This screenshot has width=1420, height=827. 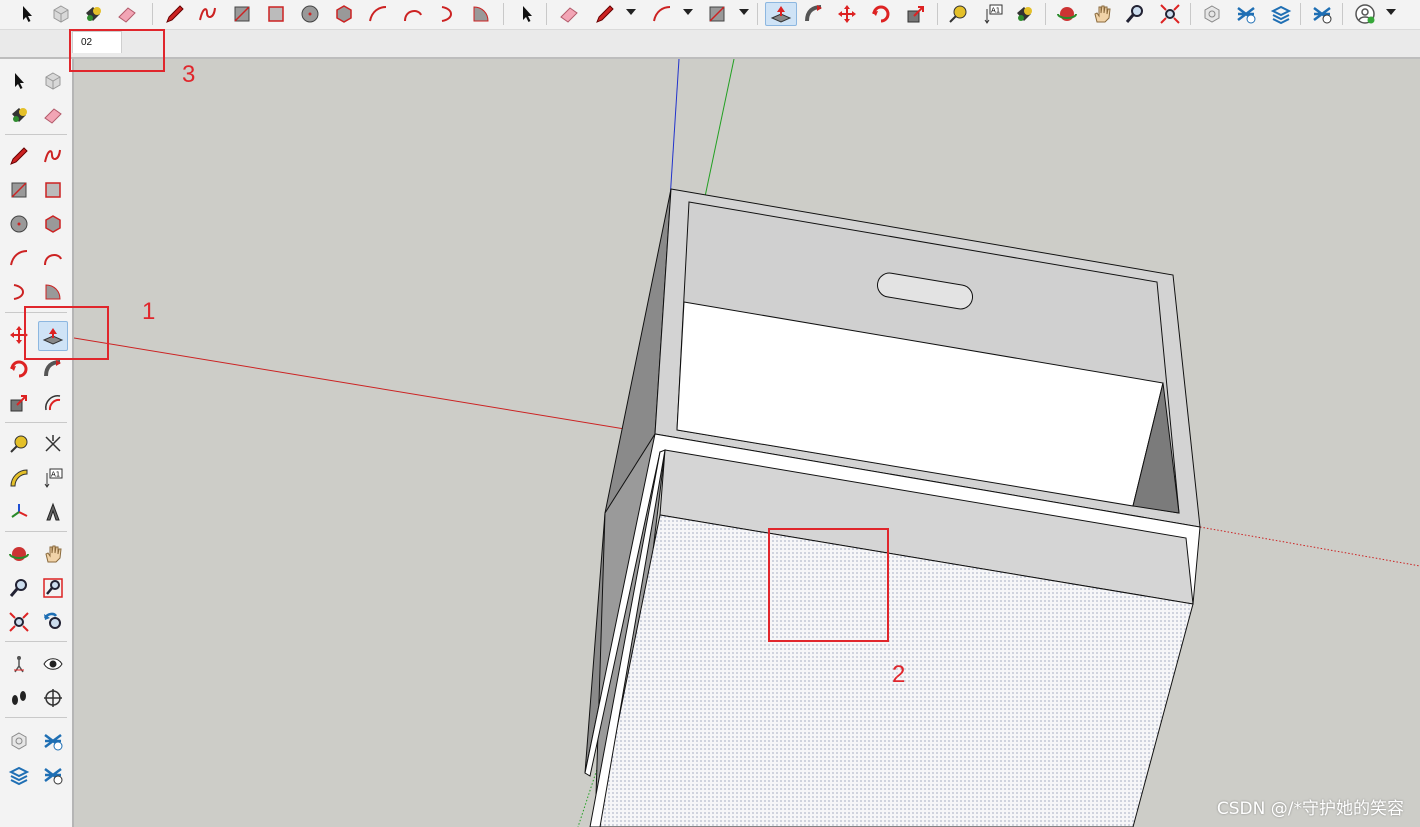 I want to click on annotation-label-2: 2, so click(x=899, y=674).